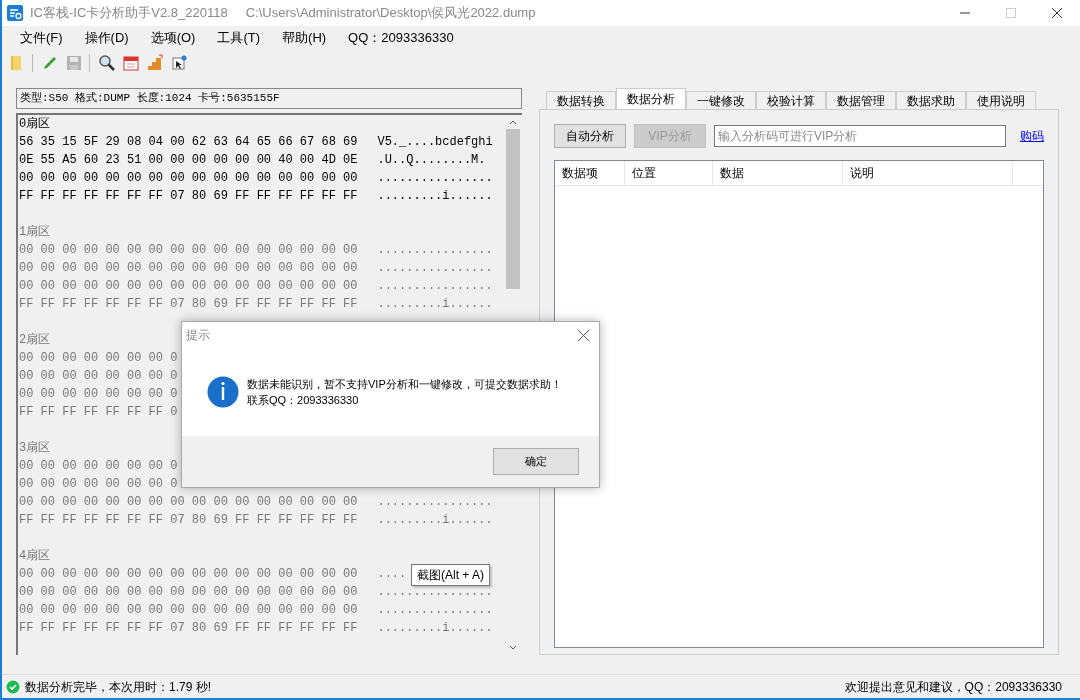 Image resolution: width=1080 pixels, height=700 pixels. Describe the element at coordinates (1032, 136) in the screenshot. I see `buy-code-link: 购码` at that location.